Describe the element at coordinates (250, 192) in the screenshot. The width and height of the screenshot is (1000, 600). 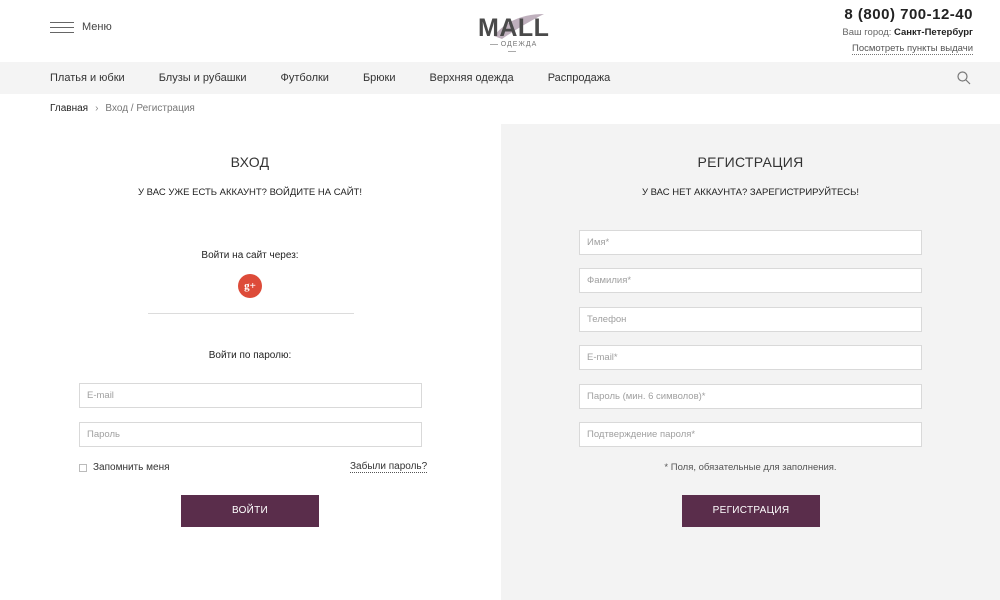
I see `login-subtitle: У ВАС УЖЕ ЕСТЬ АККАУНТ? ВОЙДИТЕ НА САЙТ!` at that location.